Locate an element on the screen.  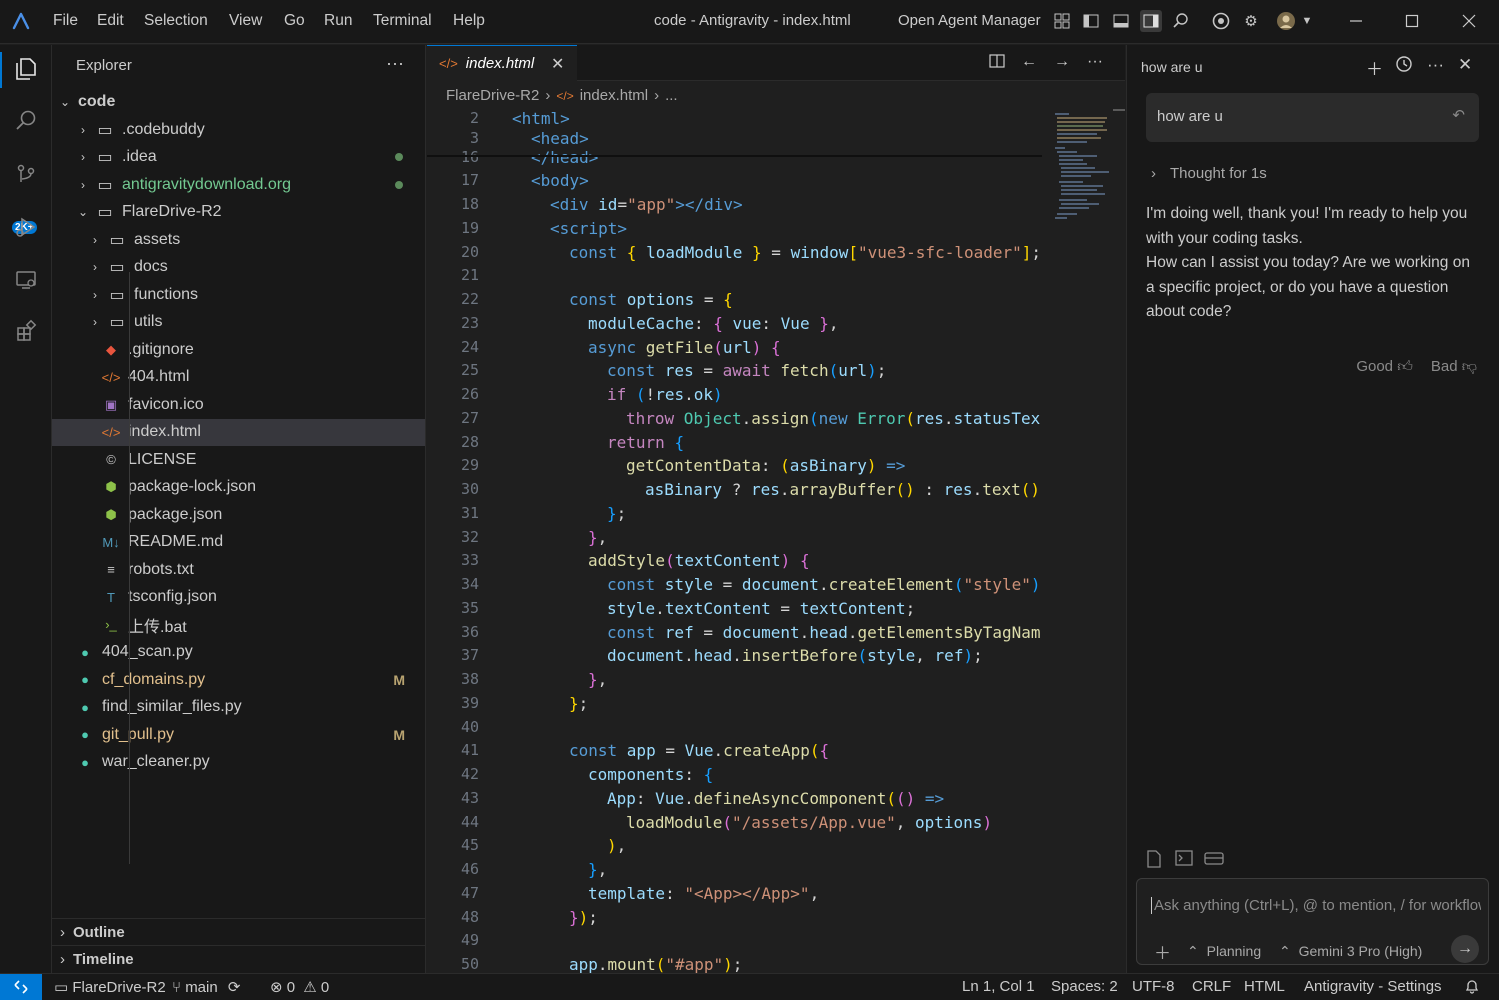
chat-input is located at coordinates (1316, 905).